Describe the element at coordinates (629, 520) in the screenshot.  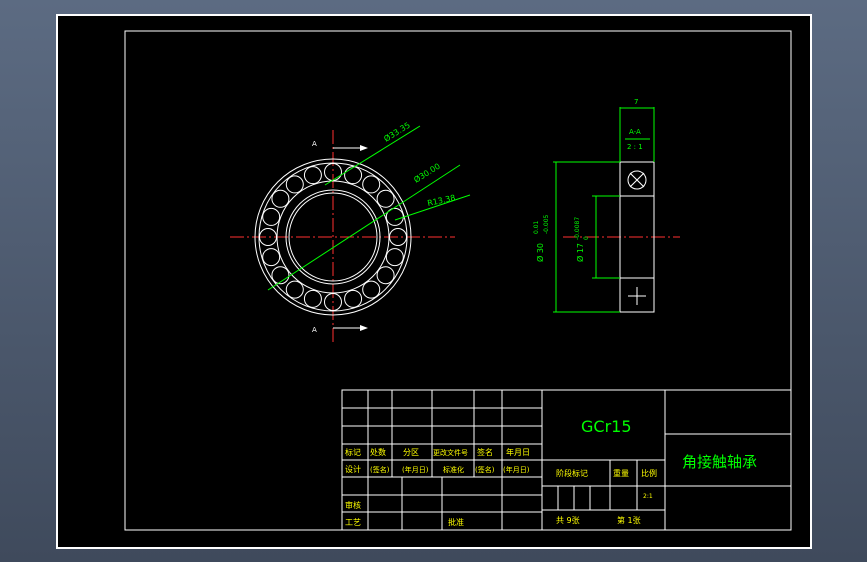
I see `sheet-number: 第 1张` at that location.